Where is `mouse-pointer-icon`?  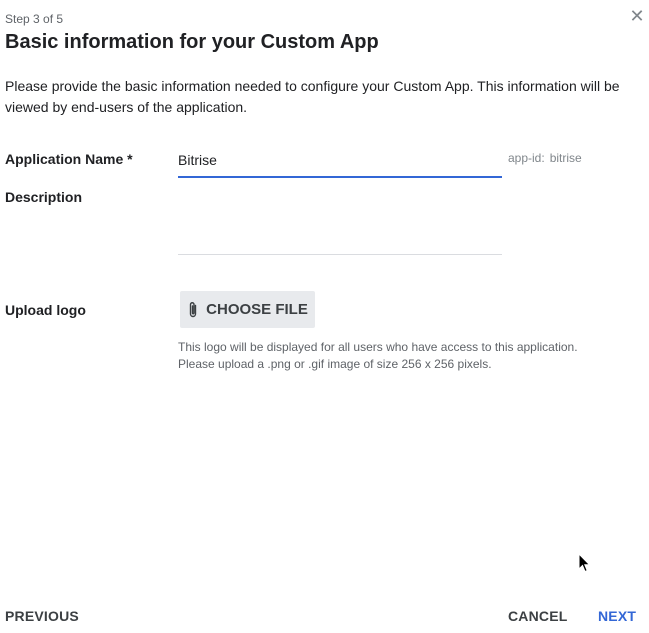
mouse-pointer-icon is located at coordinates (585, 565).